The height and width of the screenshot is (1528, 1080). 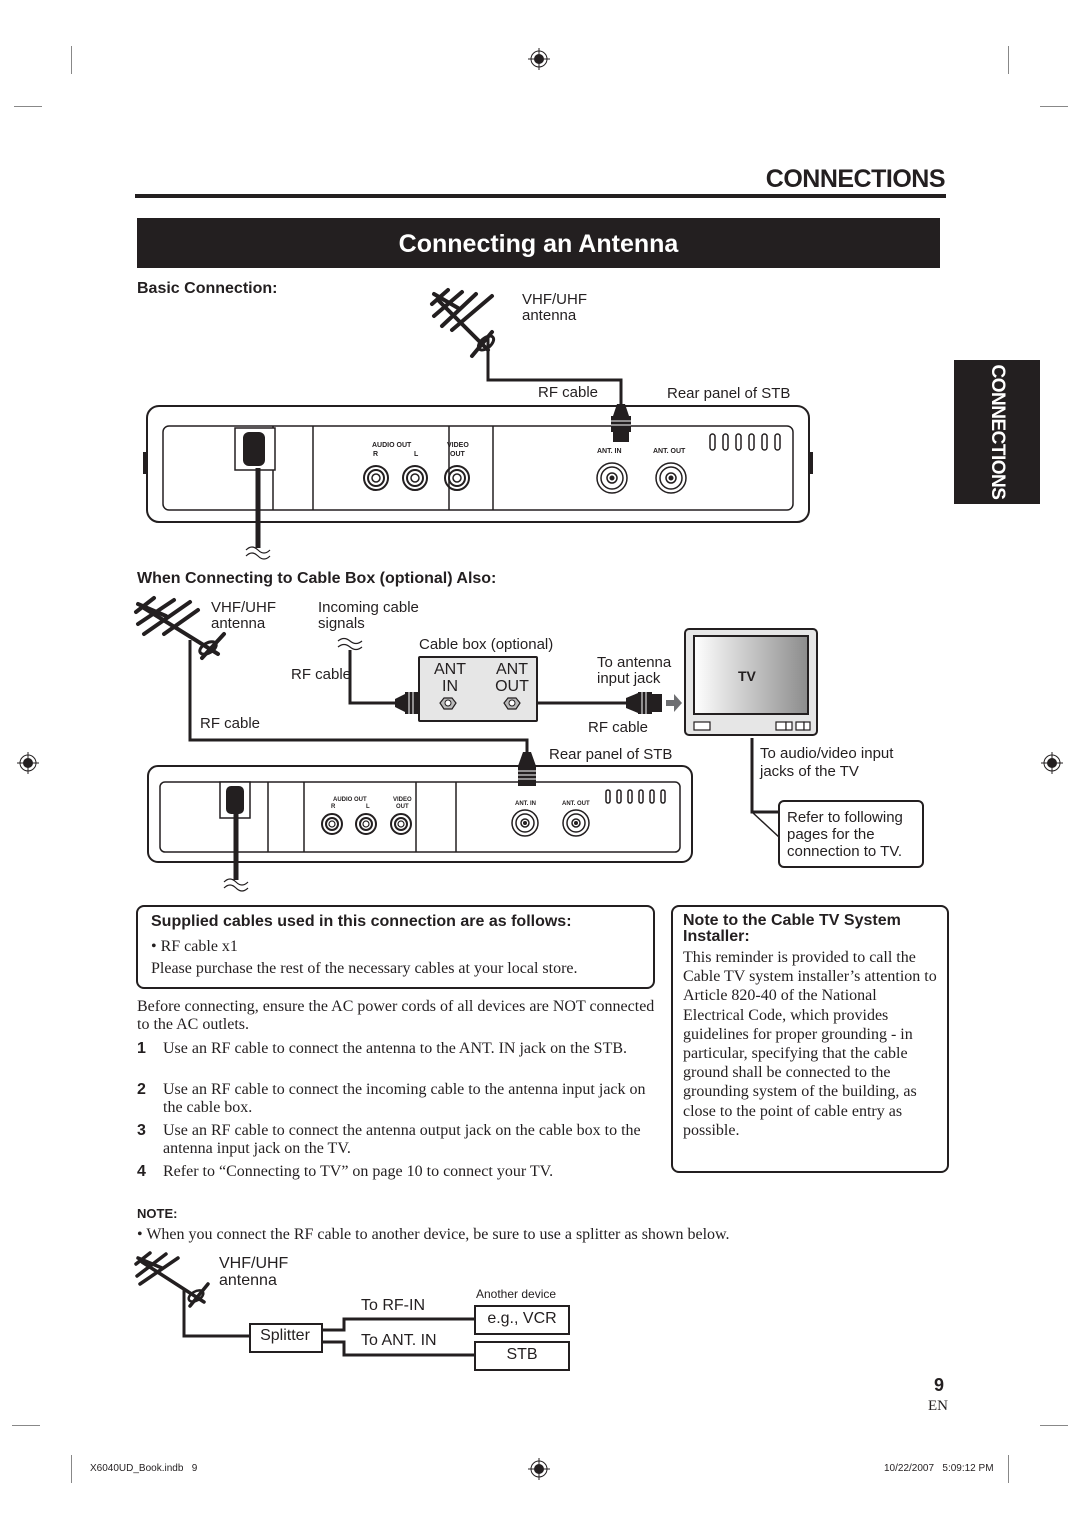 What do you see at coordinates (144, 1468) in the screenshot?
I see `footer-file: X6040UD_Book.indb 9` at bounding box center [144, 1468].